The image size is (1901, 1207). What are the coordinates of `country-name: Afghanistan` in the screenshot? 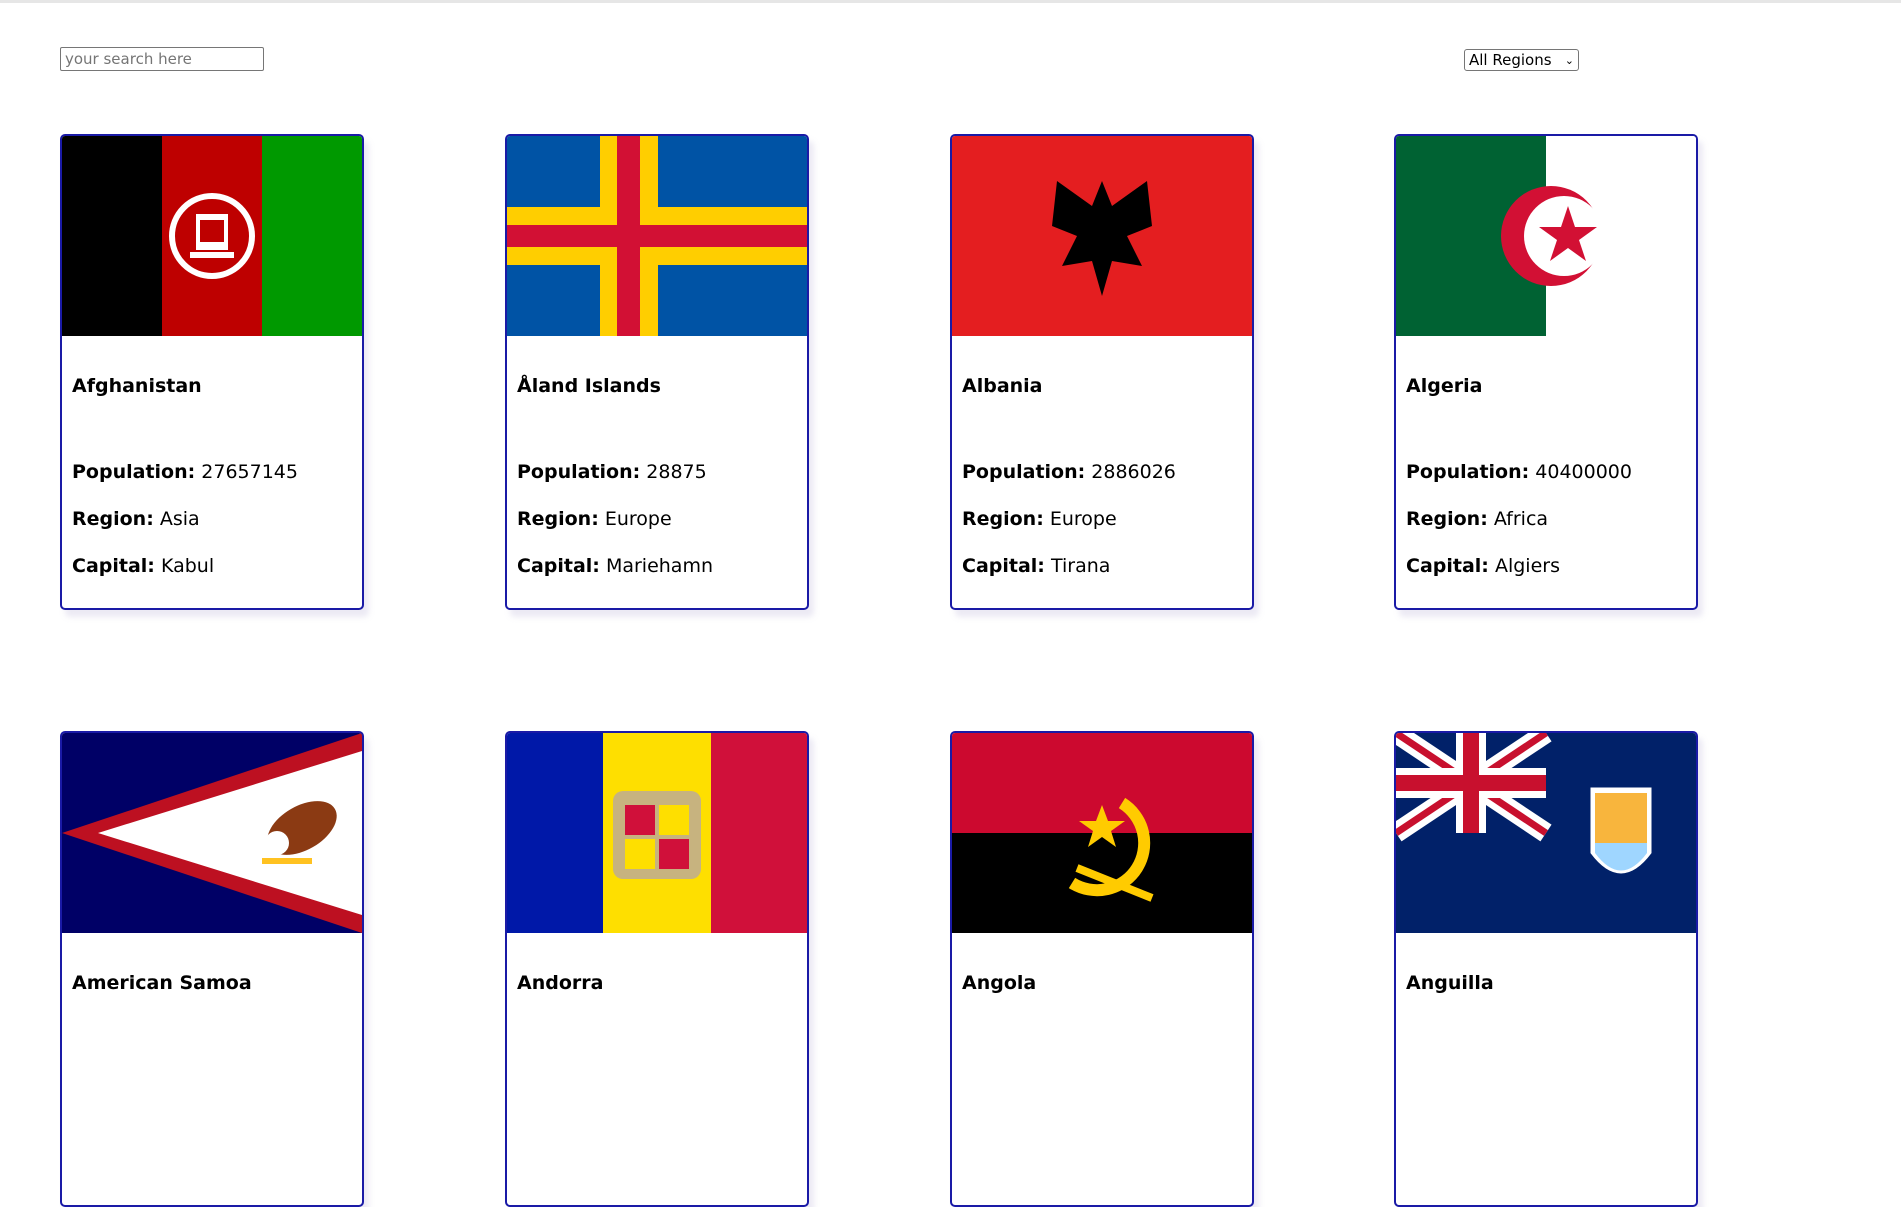 It's located at (137, 386).